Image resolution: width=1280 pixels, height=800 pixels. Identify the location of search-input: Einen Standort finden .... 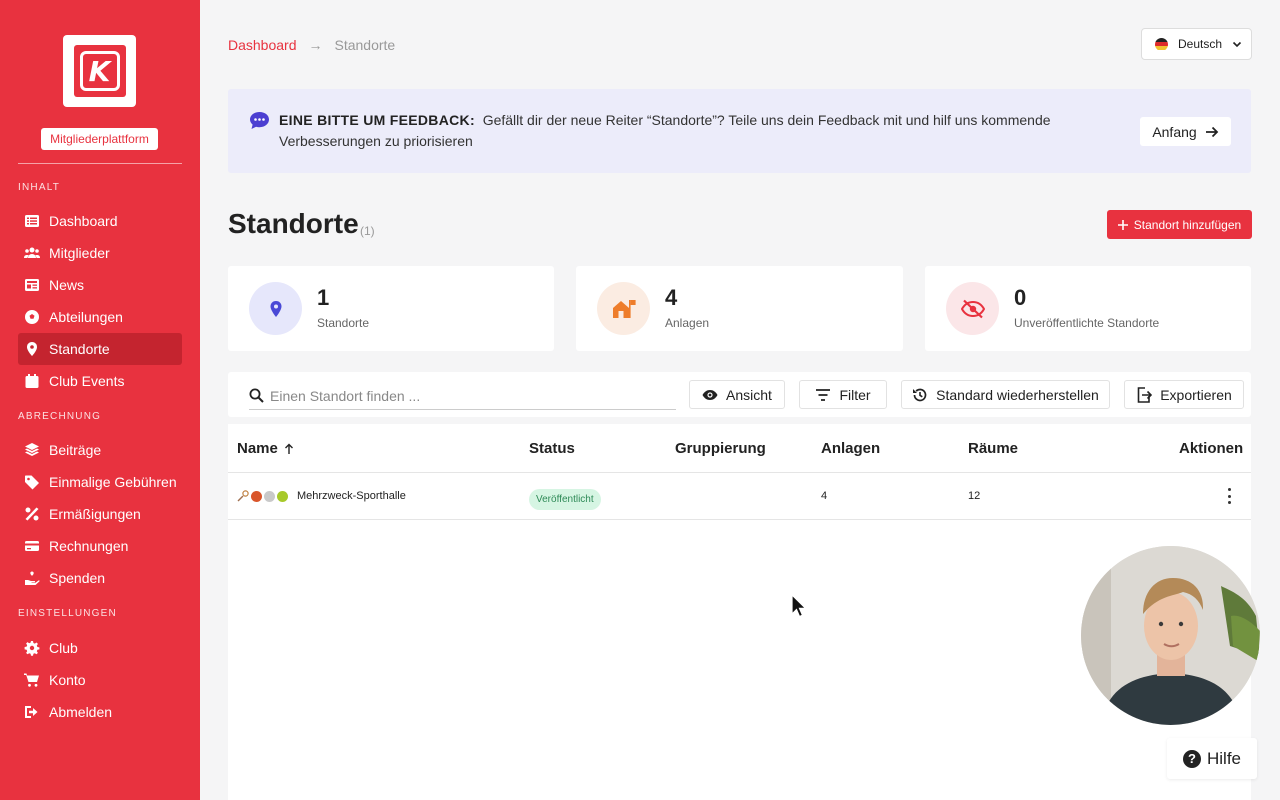
(345, 396).